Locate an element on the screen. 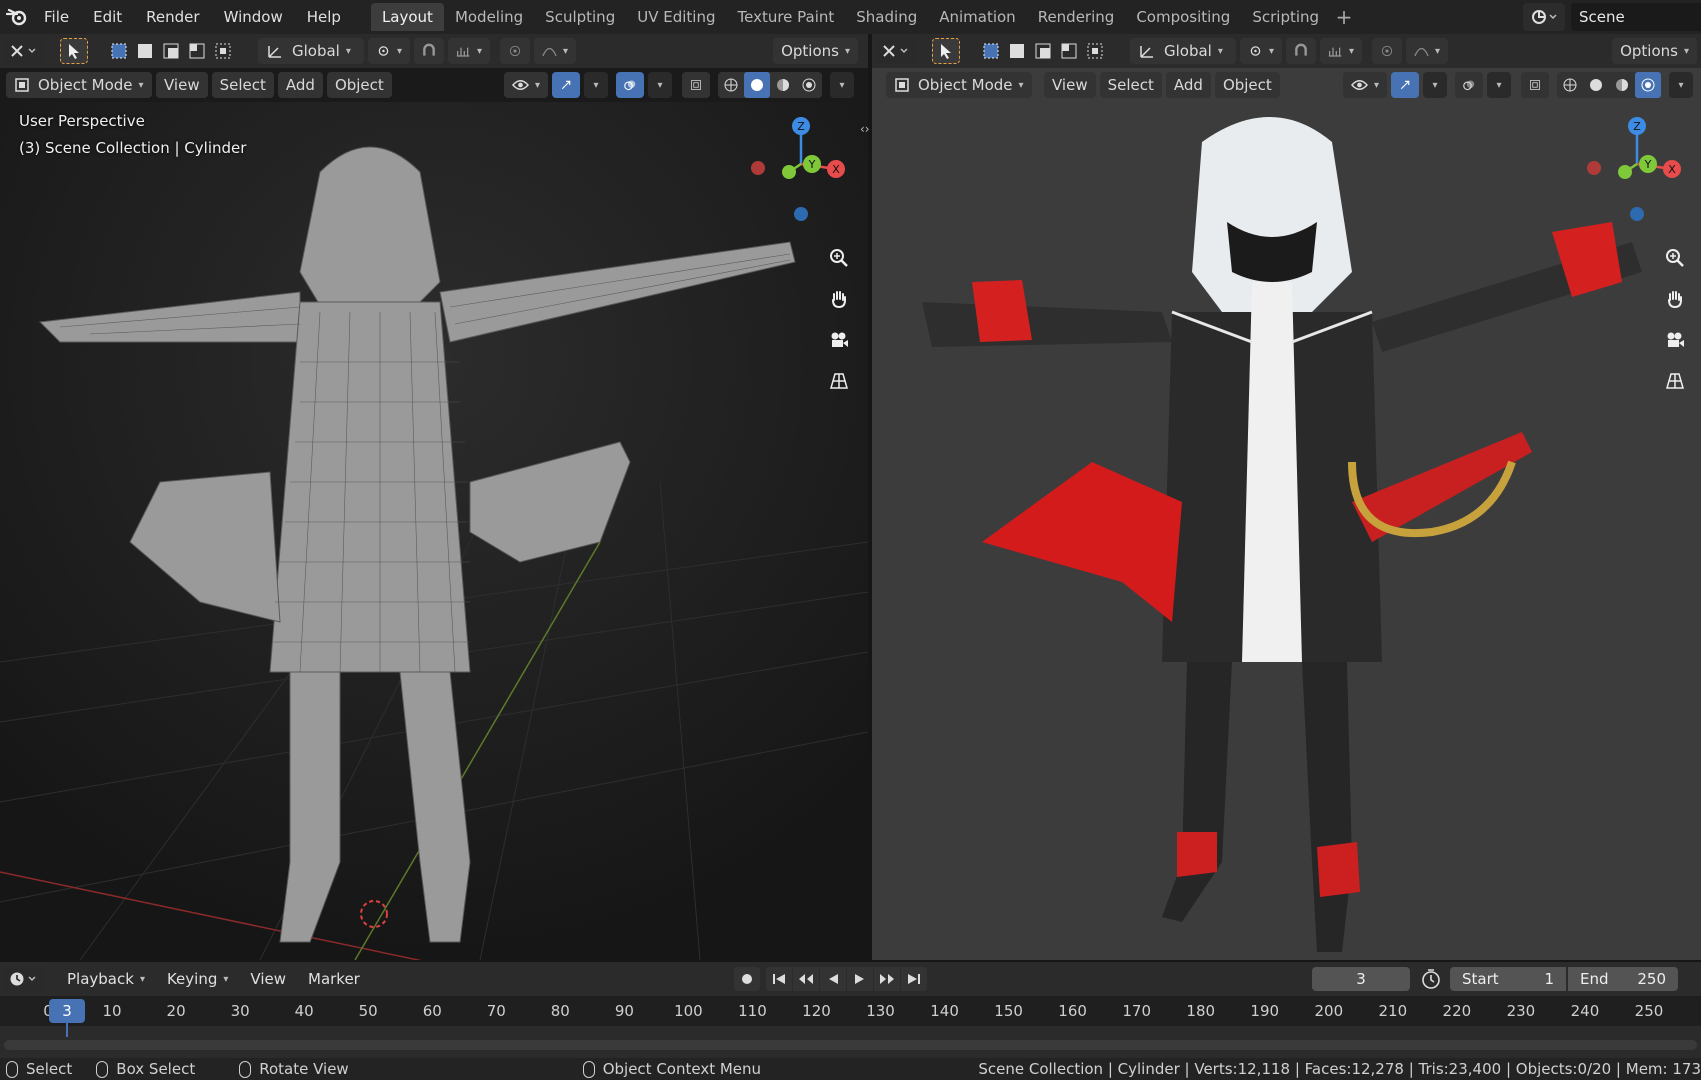 This screenshot has height=1080, width=1701. play-icon is located at coordinates (860, 979).